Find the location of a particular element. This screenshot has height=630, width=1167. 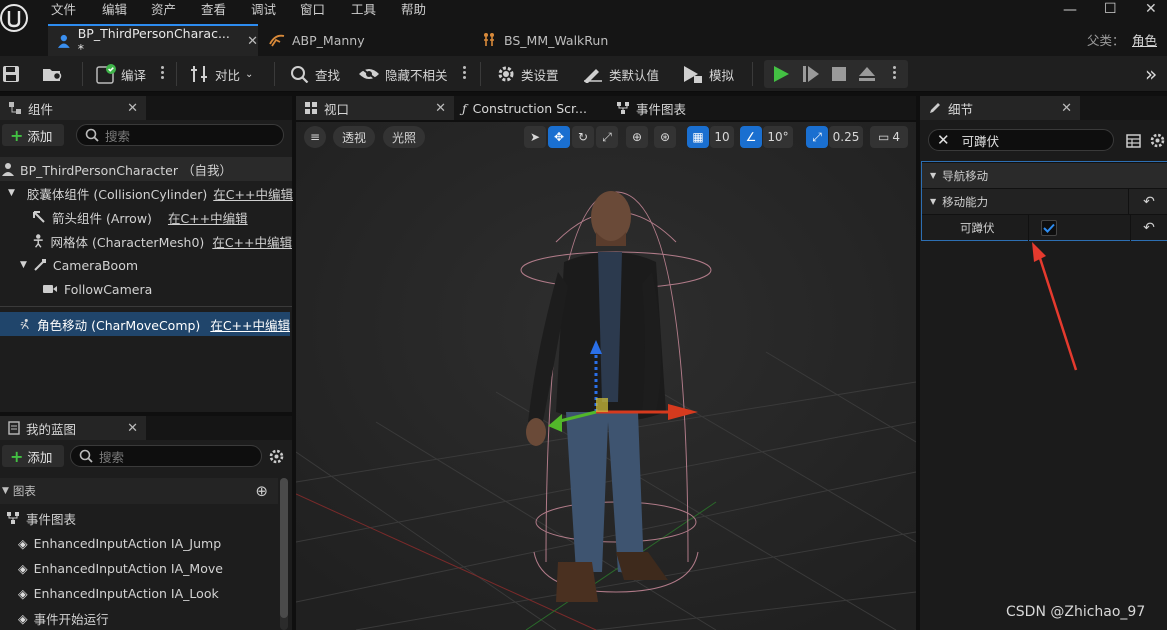

hide-options-icon is located at coordinates (464, 74).